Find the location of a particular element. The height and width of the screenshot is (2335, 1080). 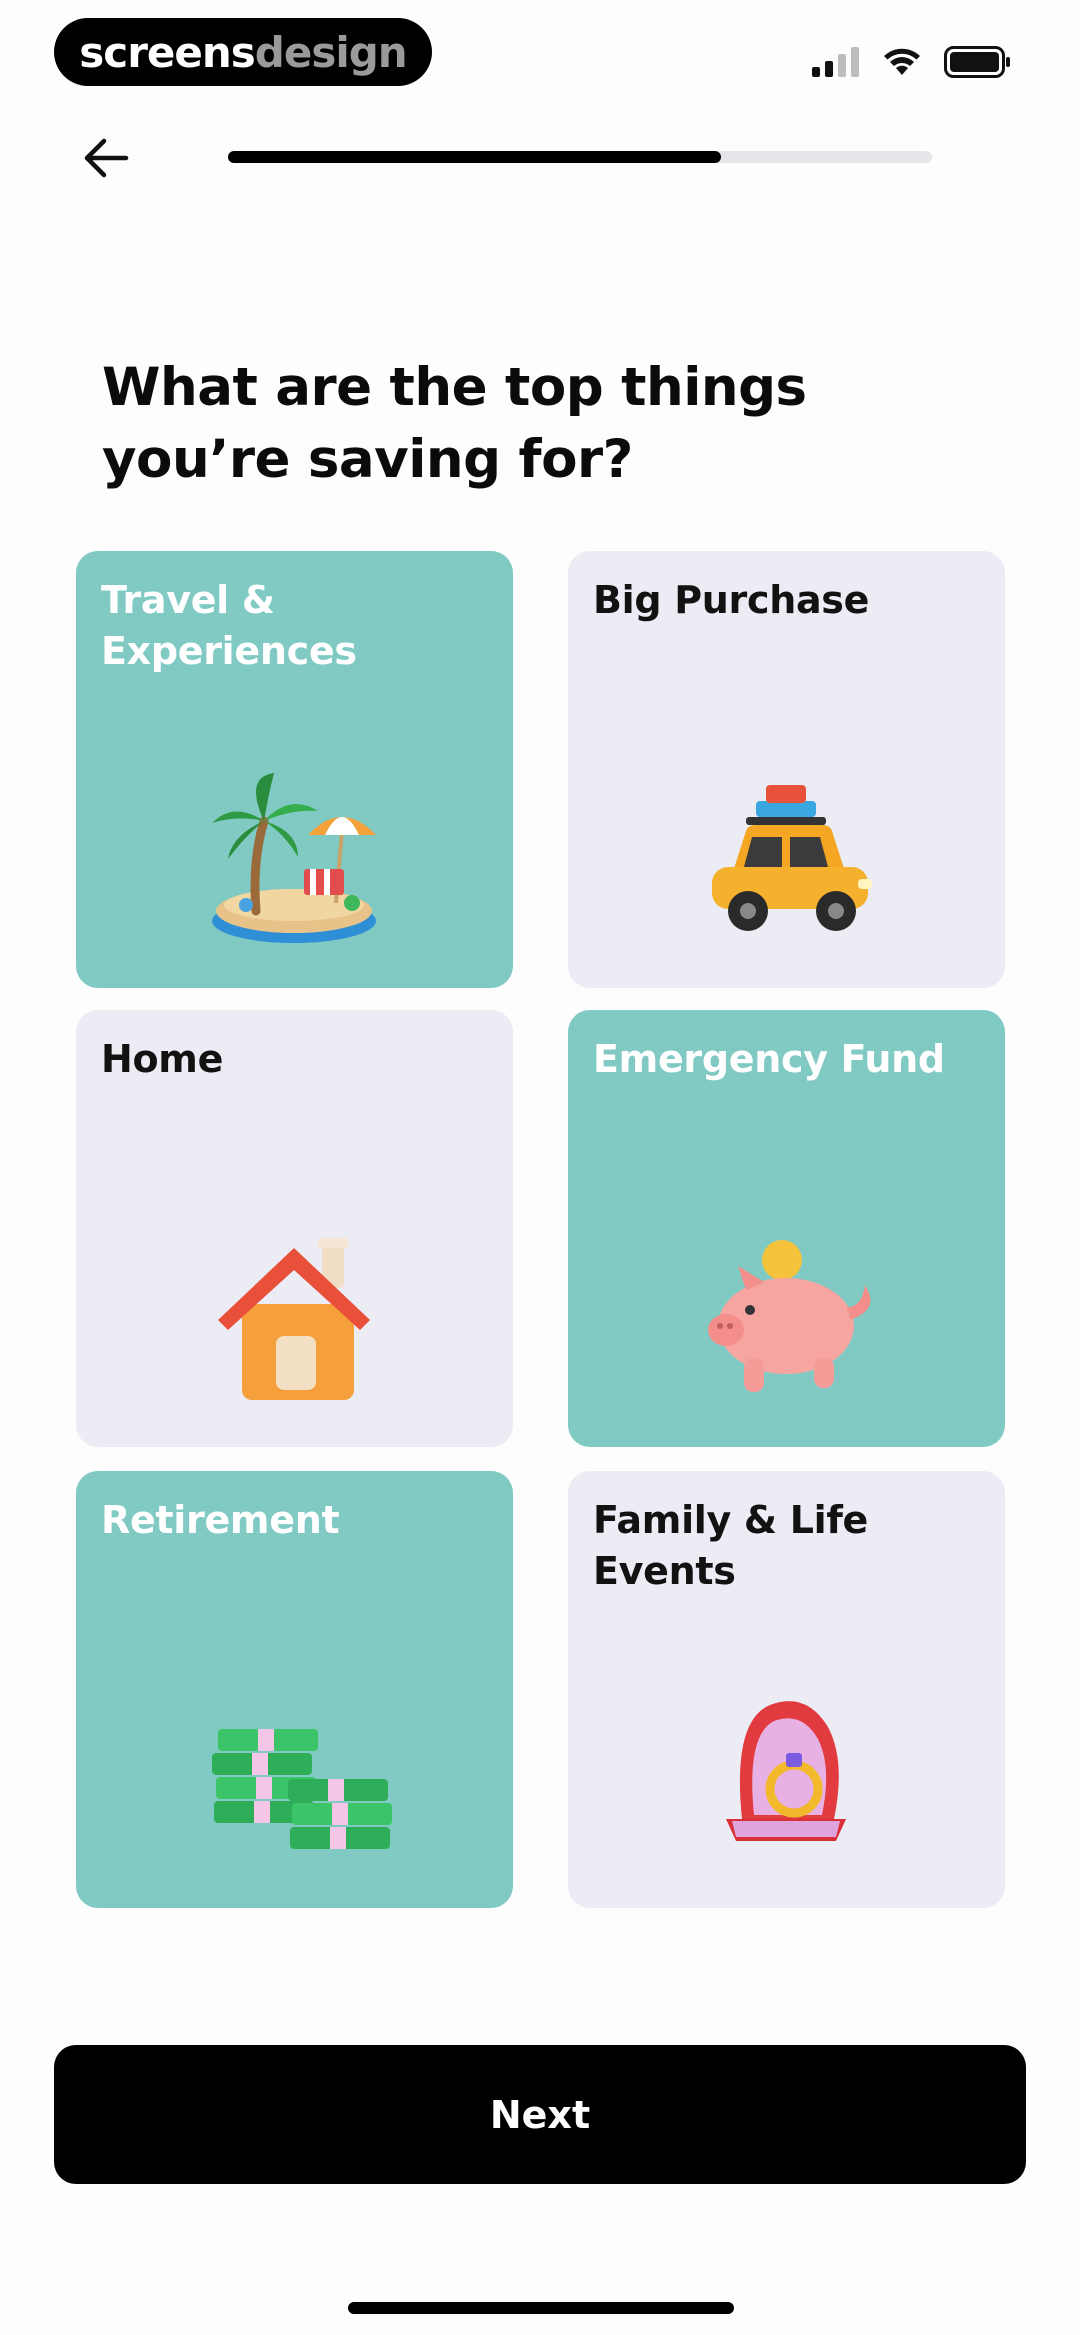

wifi-icon is located at coordinates (902, 61).